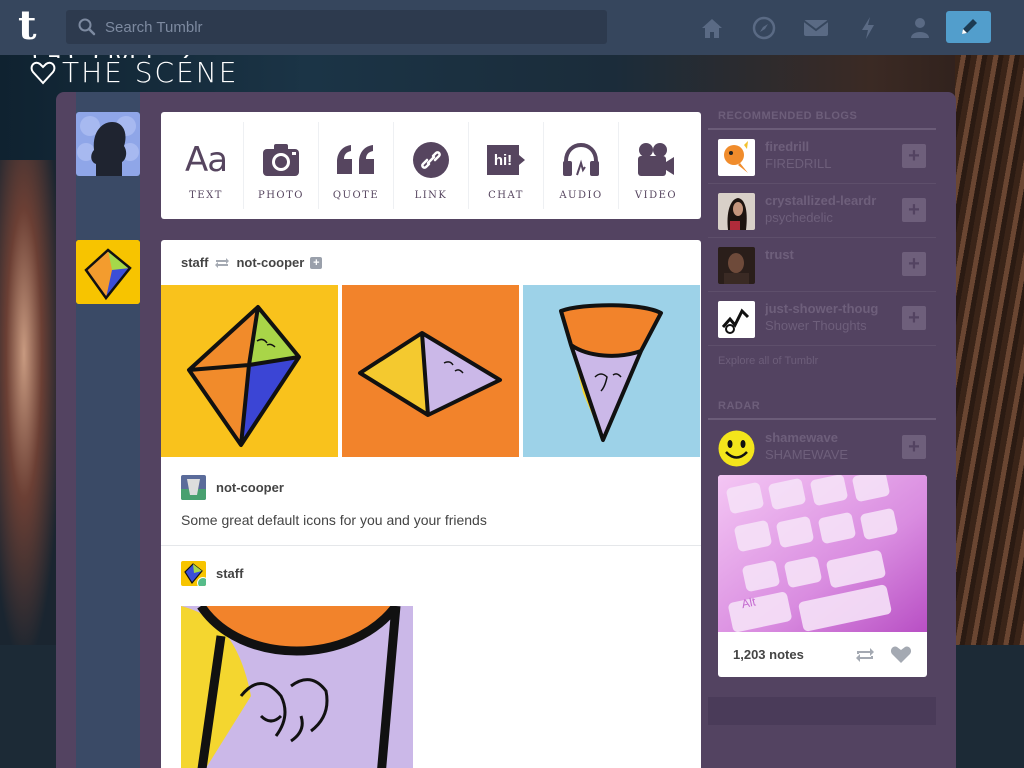  Describe the element at coordinates (270, 262) in the screenshot. I see `reblogged-from-link: not-cooper` at that location.